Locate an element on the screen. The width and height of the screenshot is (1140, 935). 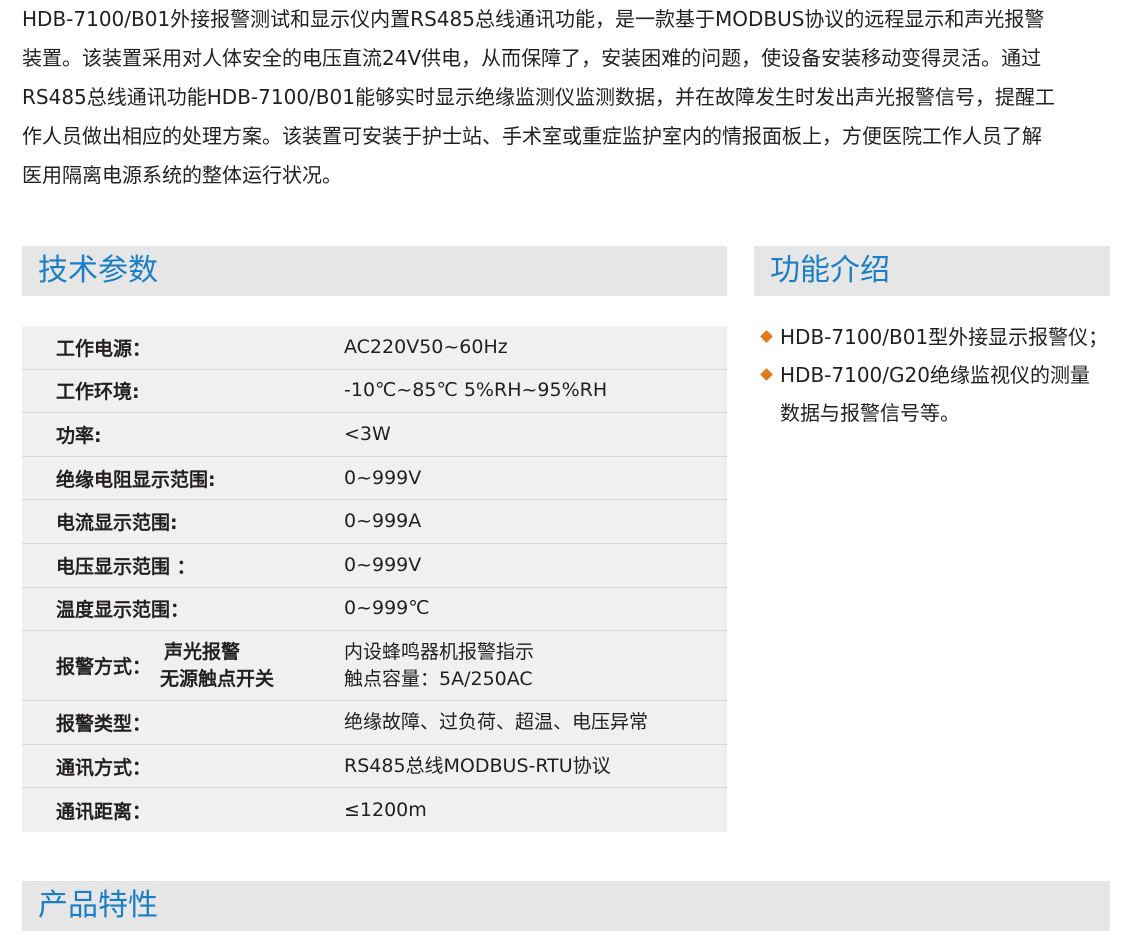
function-text: 数据与报警信号等。 is located at coordinates (870, 413).